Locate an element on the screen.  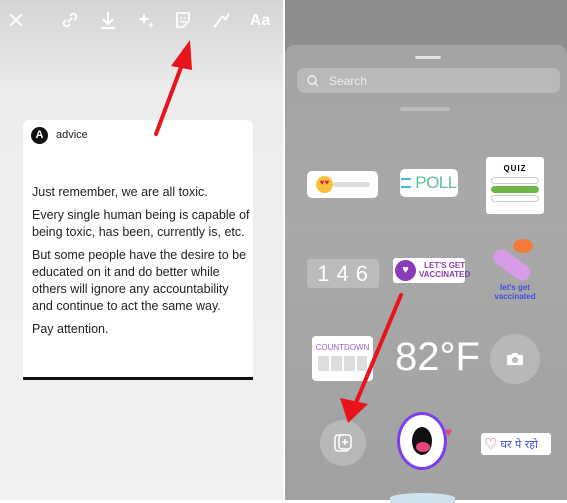
download-button is located at coordinates (108, 22).